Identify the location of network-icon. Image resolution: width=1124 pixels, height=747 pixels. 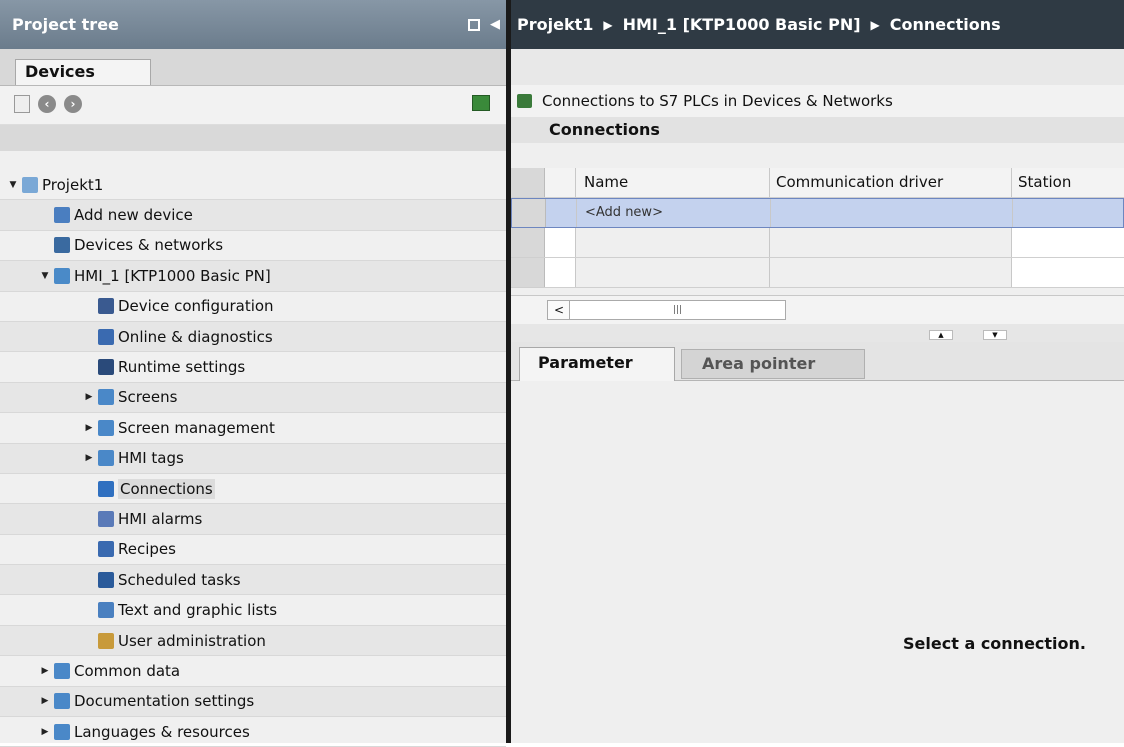
(62, 245).